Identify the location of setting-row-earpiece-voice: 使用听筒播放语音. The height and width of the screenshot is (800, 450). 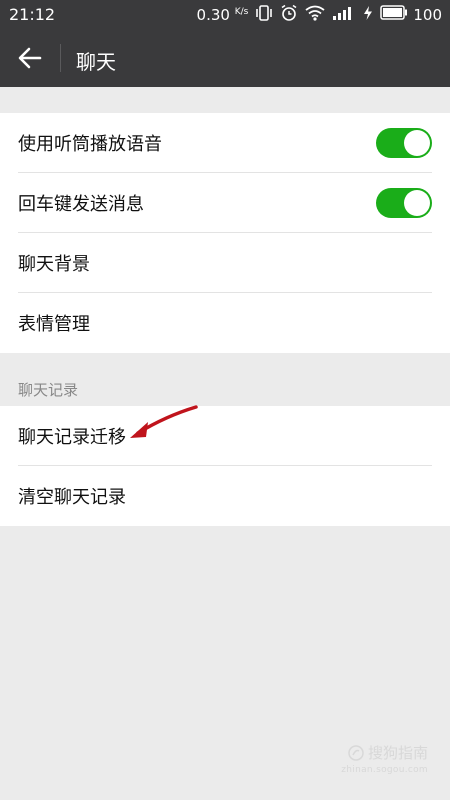
(225, 143).